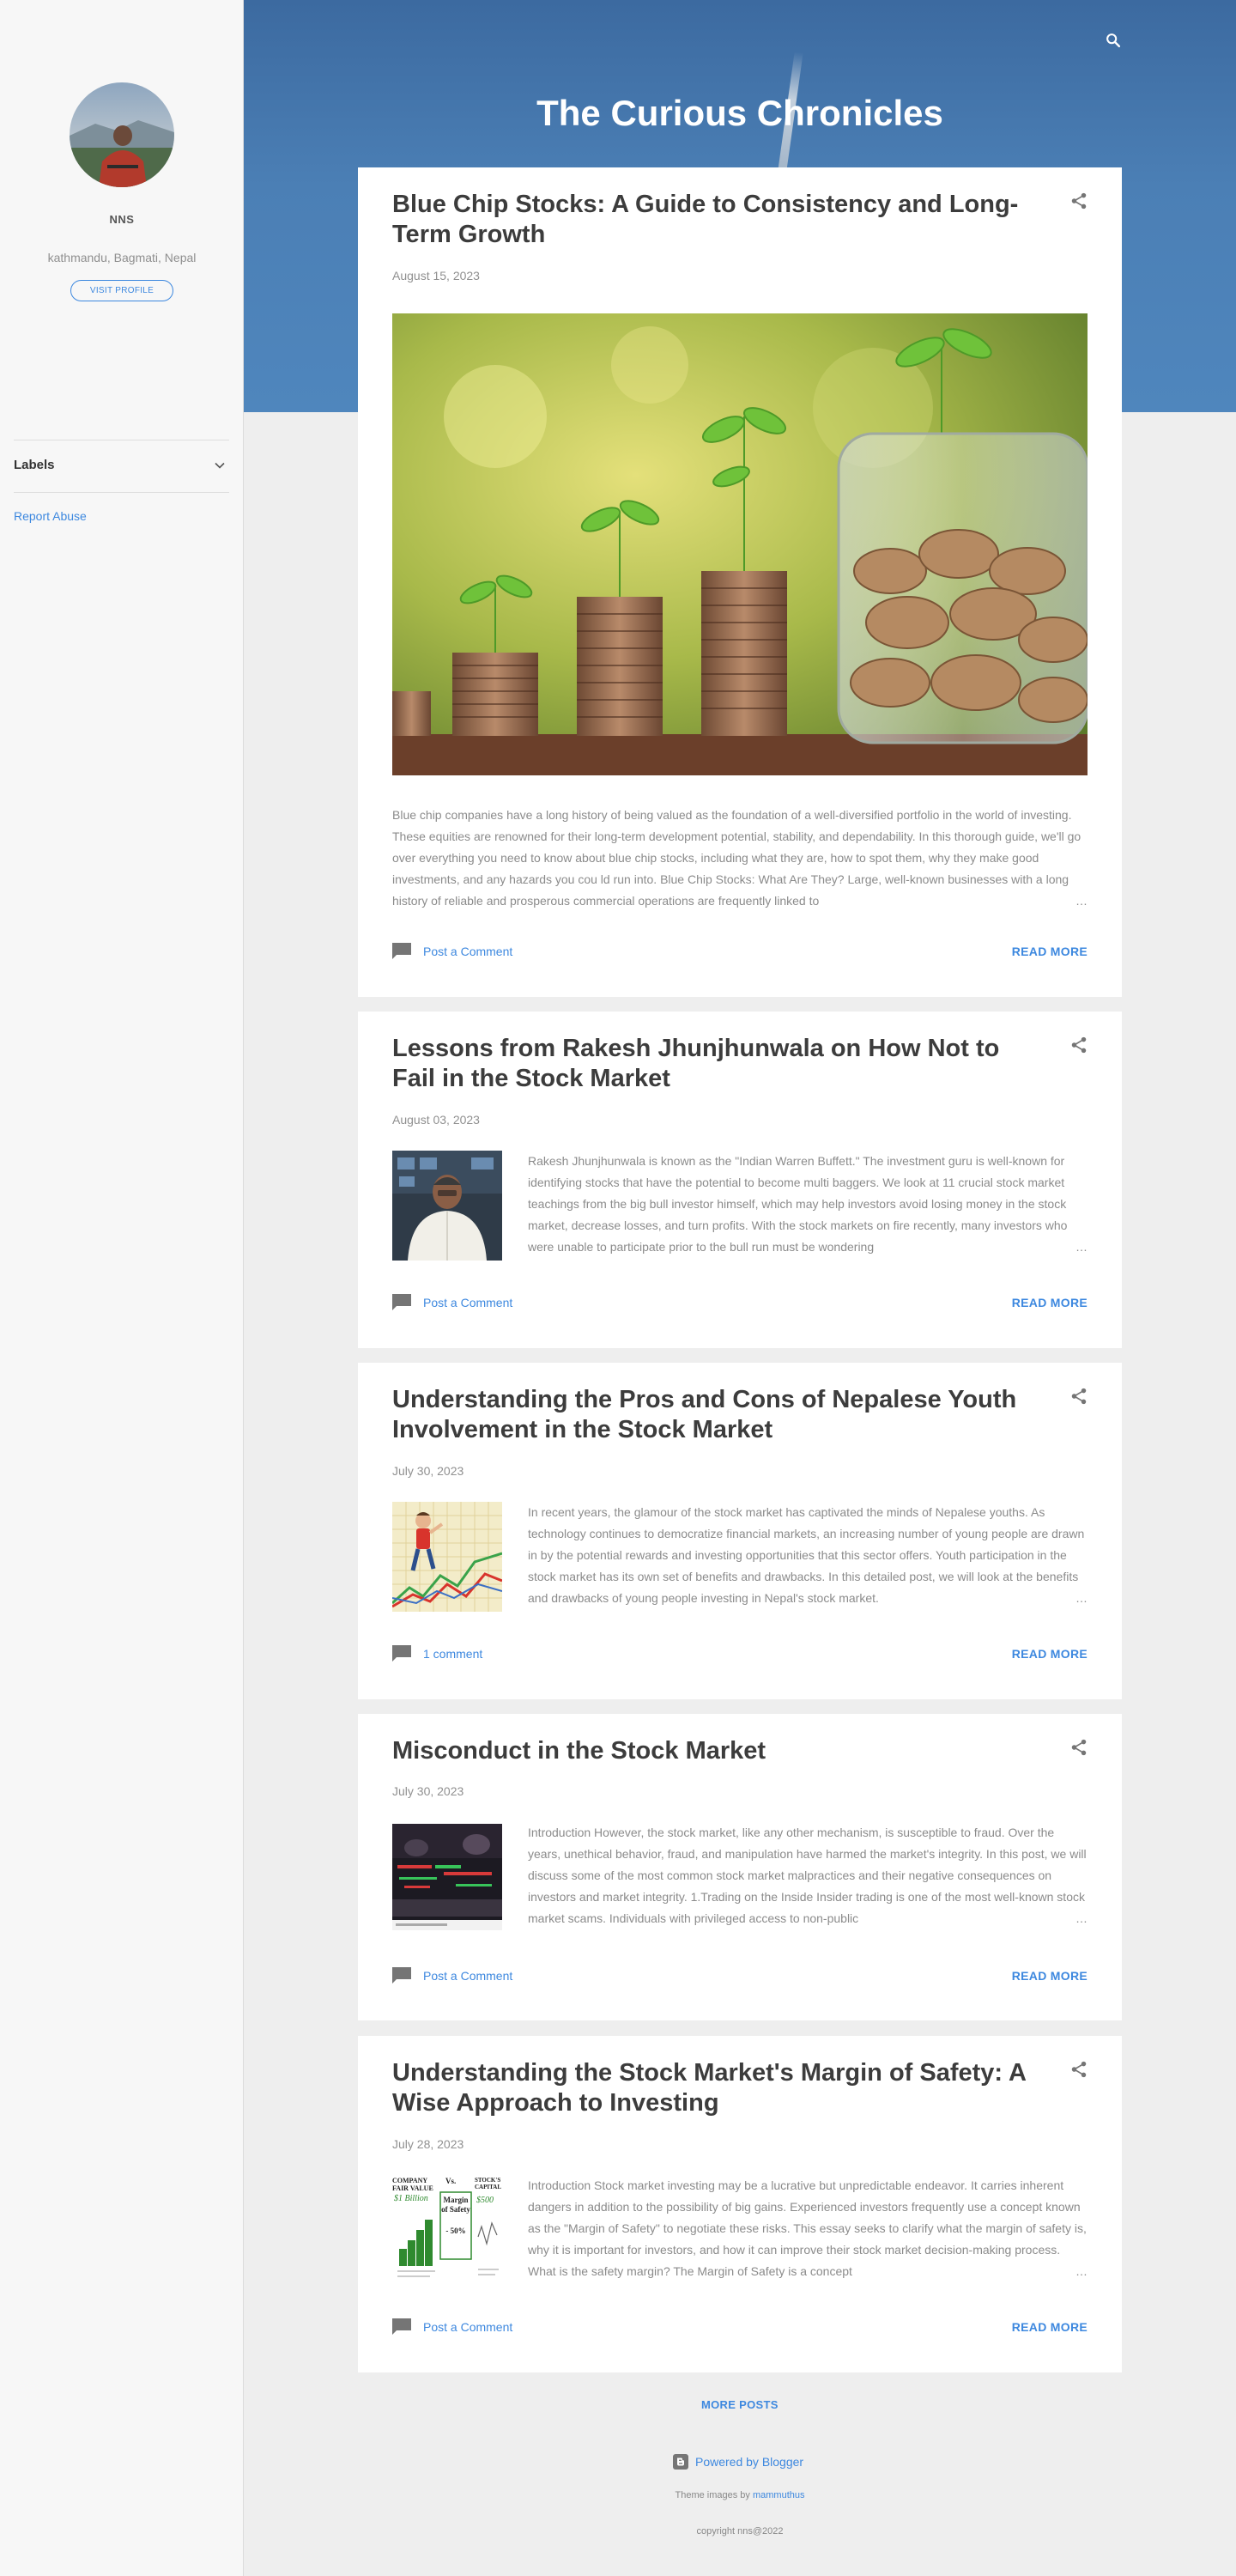 The image size is (1236, 2576). What do you see at coordinates (220, 466) in the screenshot?
I see `chevron-down-icon` at bounding box center [220, 466].